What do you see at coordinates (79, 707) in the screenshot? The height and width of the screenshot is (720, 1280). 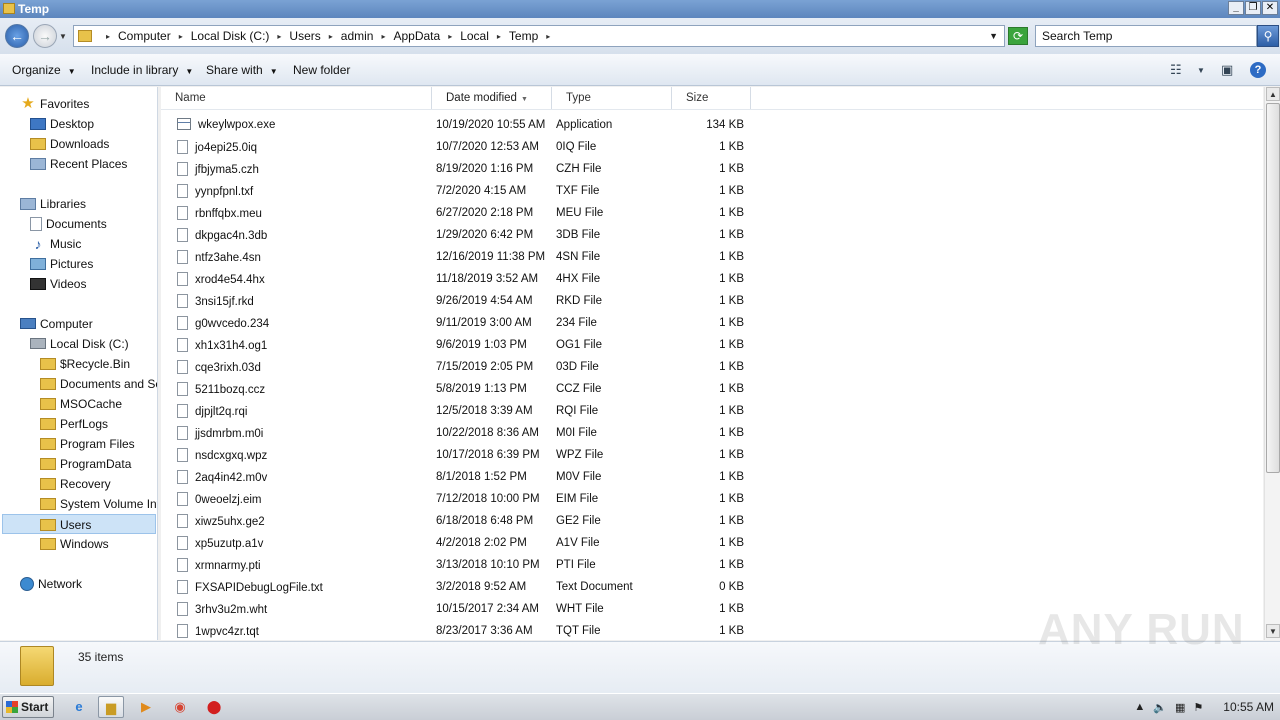 I see `internet-explorer-icon: e` at bounding box center [79, 707].